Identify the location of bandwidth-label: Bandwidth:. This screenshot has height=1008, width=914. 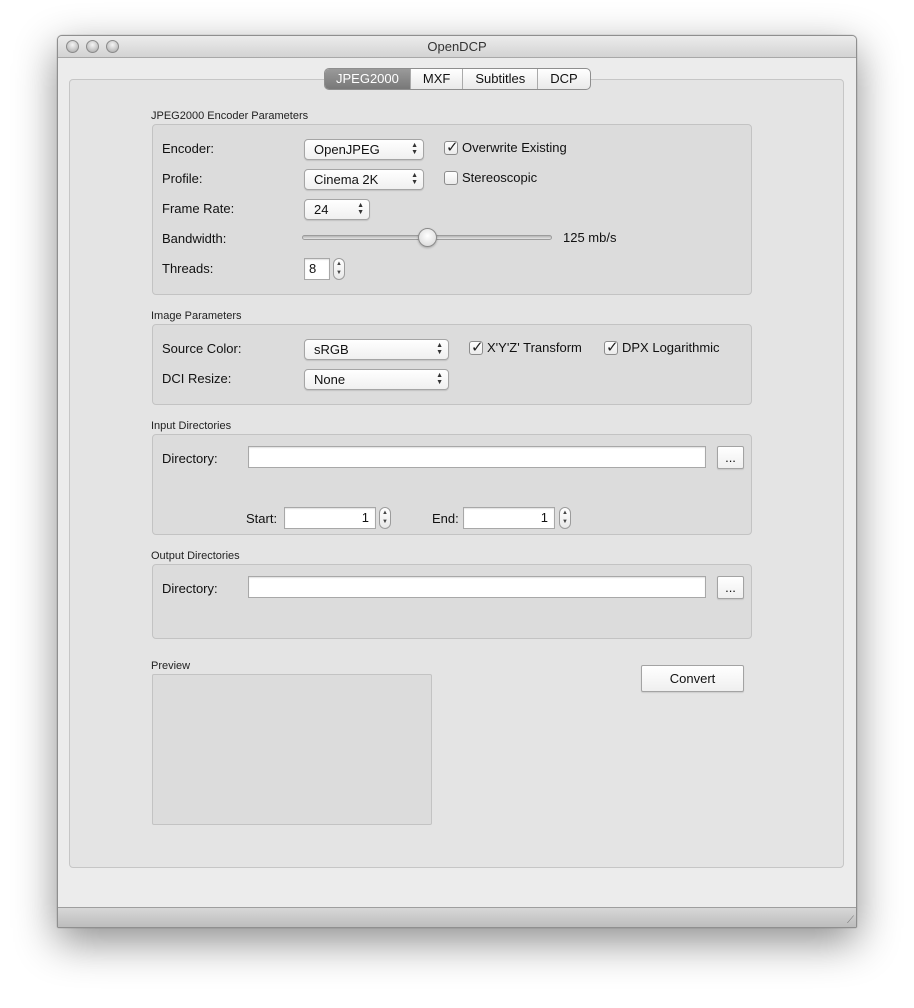
(194, 238).